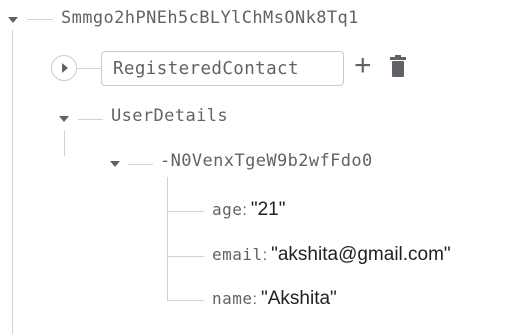 Image resolution: width=516 pixels, height=334 pixels. Describe the element at coordinates (268, 209) in the screenshot. I see `field-value: "21"` at that location.